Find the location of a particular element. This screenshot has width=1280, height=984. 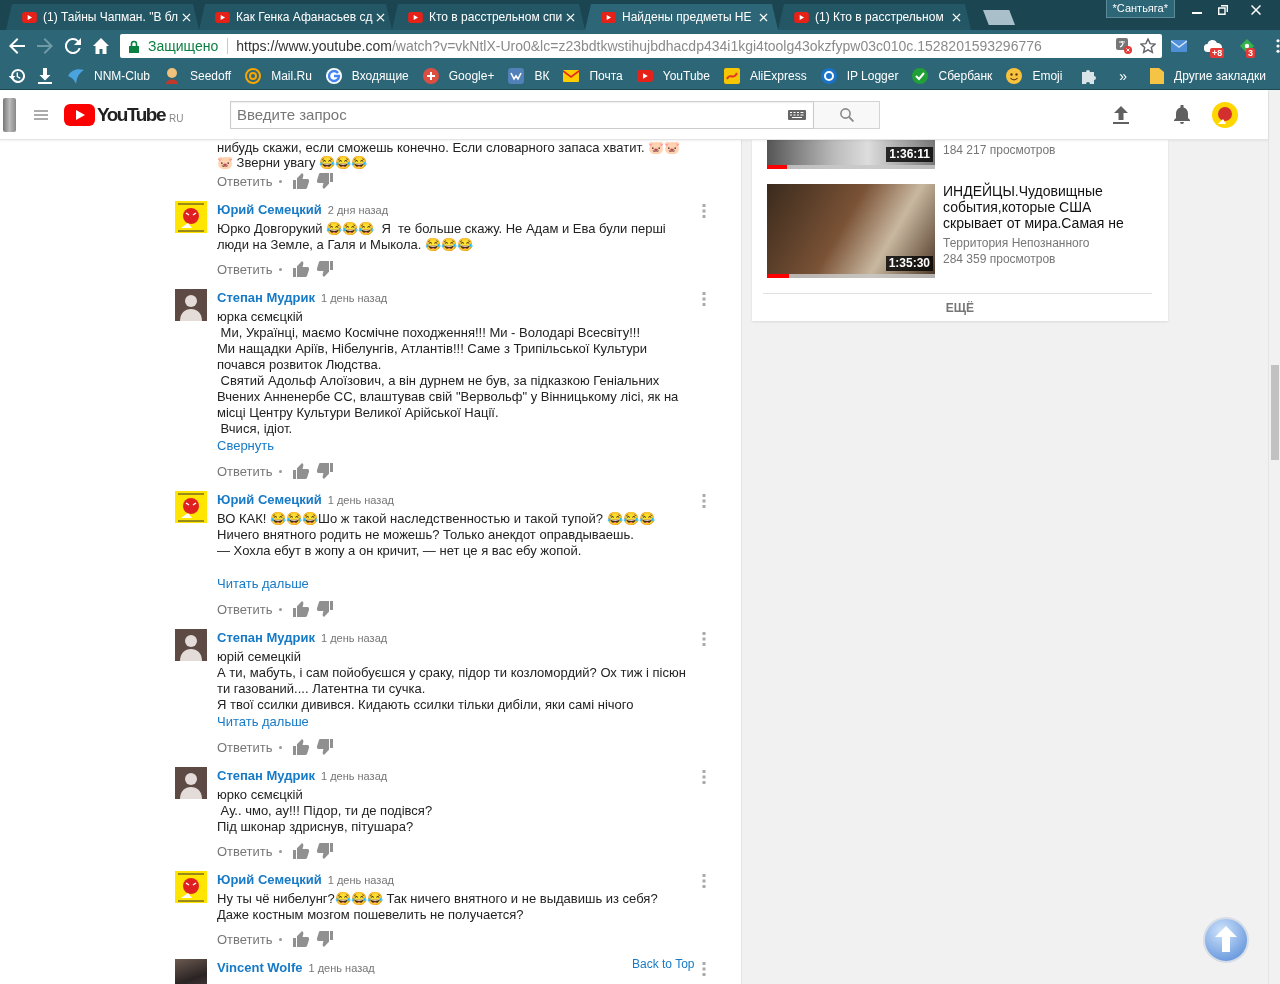

menu-icon is located at coordinates (1278, 46).